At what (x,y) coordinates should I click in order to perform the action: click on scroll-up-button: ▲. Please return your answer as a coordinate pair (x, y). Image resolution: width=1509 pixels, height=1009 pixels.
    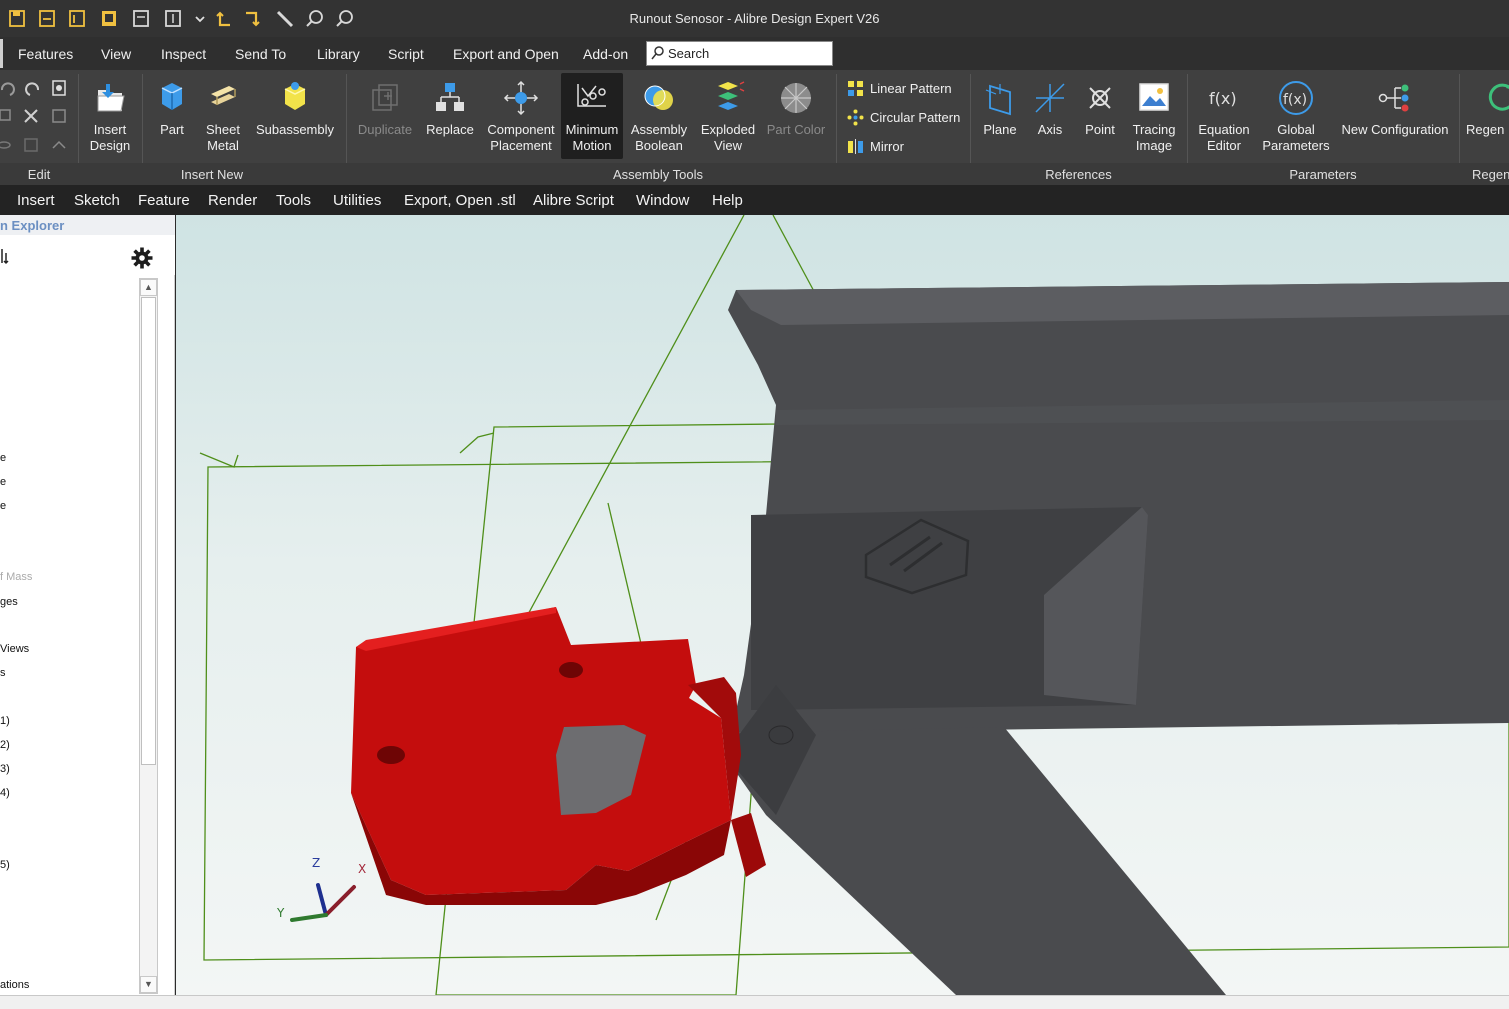
    Looking at the image, I should click on (148, 287).